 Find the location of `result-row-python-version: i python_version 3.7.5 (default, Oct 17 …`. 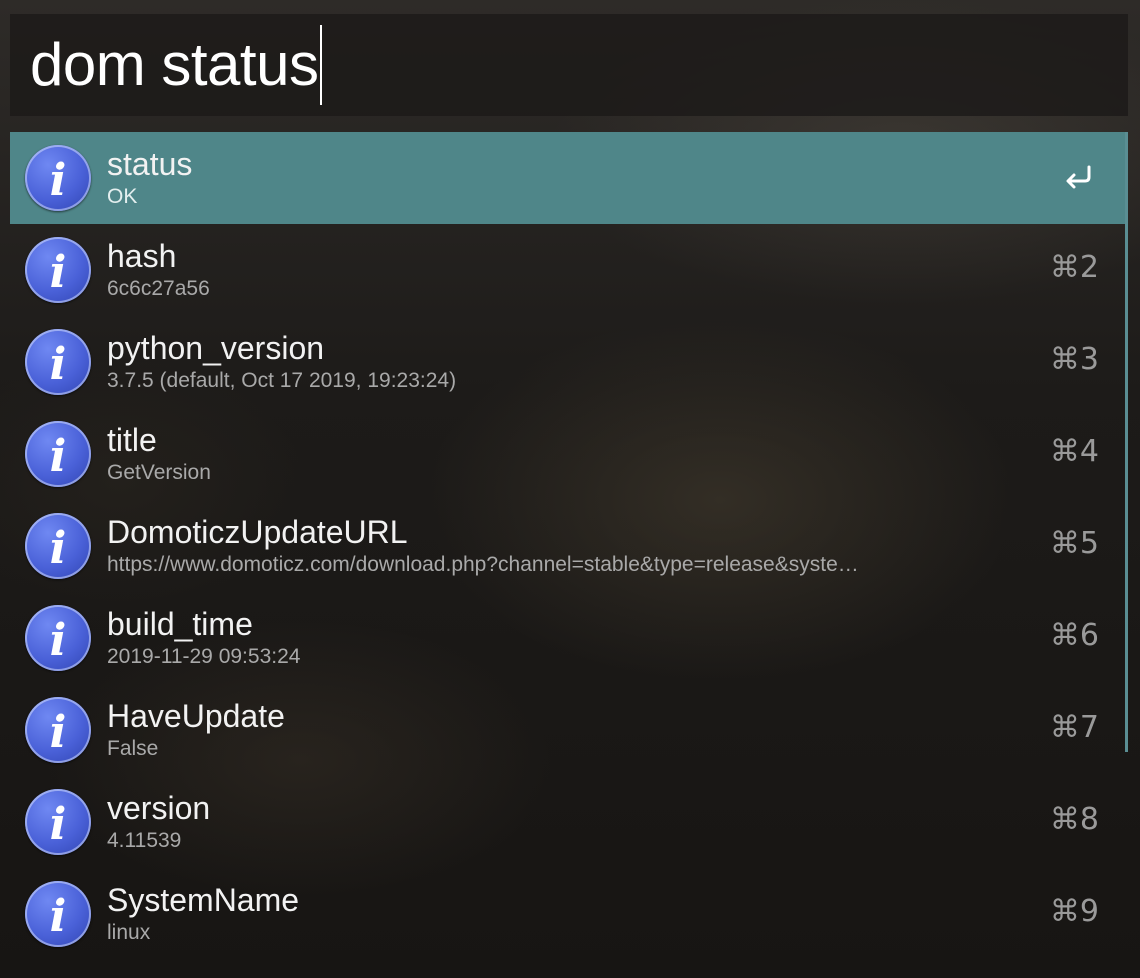

result-row-python-version: i python_version 3.7.5 (default, Oct 17 … is located at coordinates (567, 362).